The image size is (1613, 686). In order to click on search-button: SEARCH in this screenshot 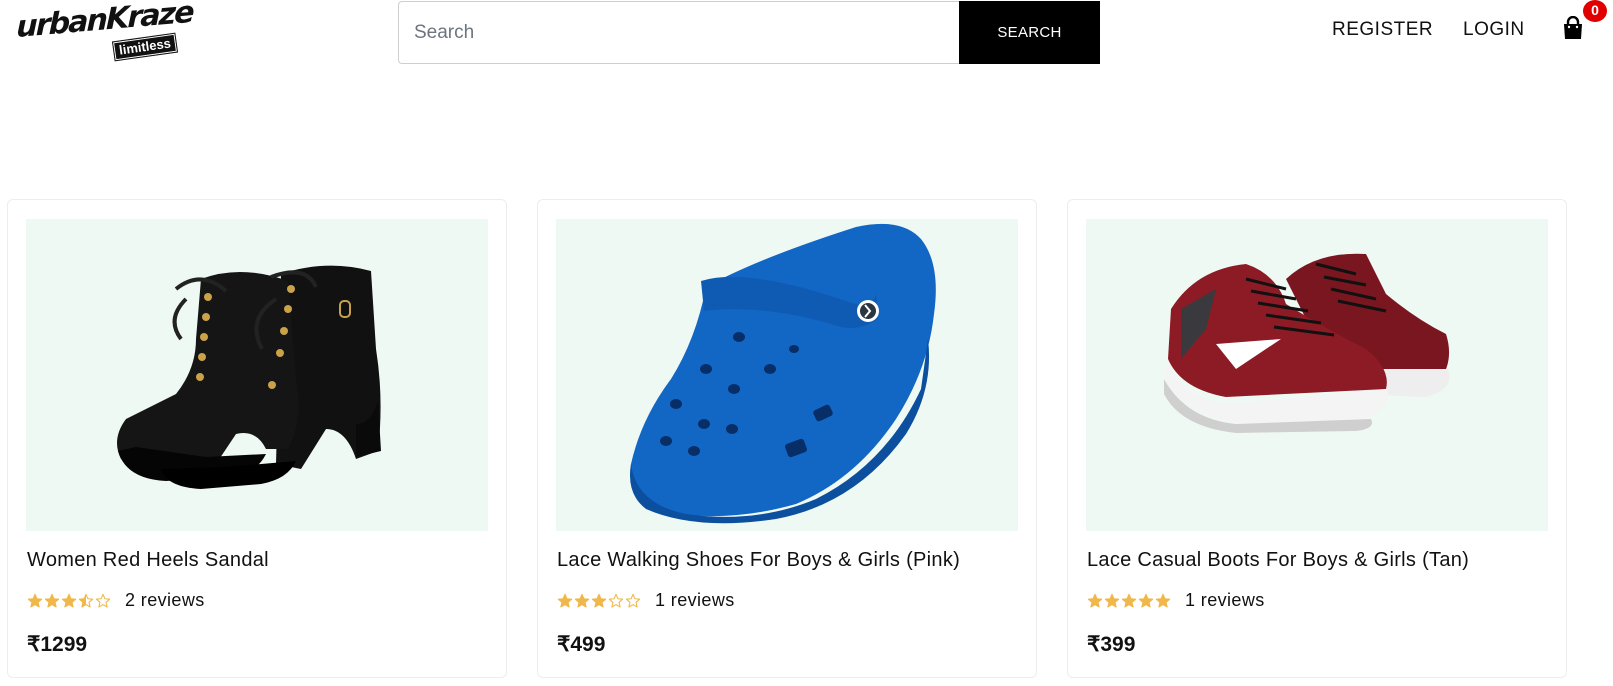, I will do `click(1029, 32)`.